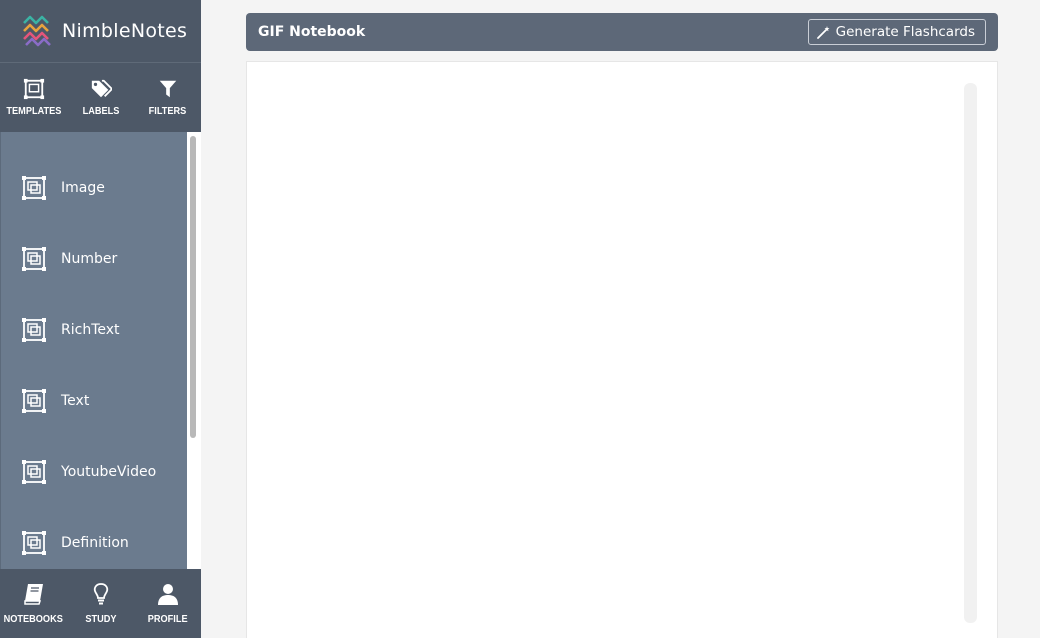  I want to click on template-item-youtubevideo: YoutubeVideo, so click(94, 471).